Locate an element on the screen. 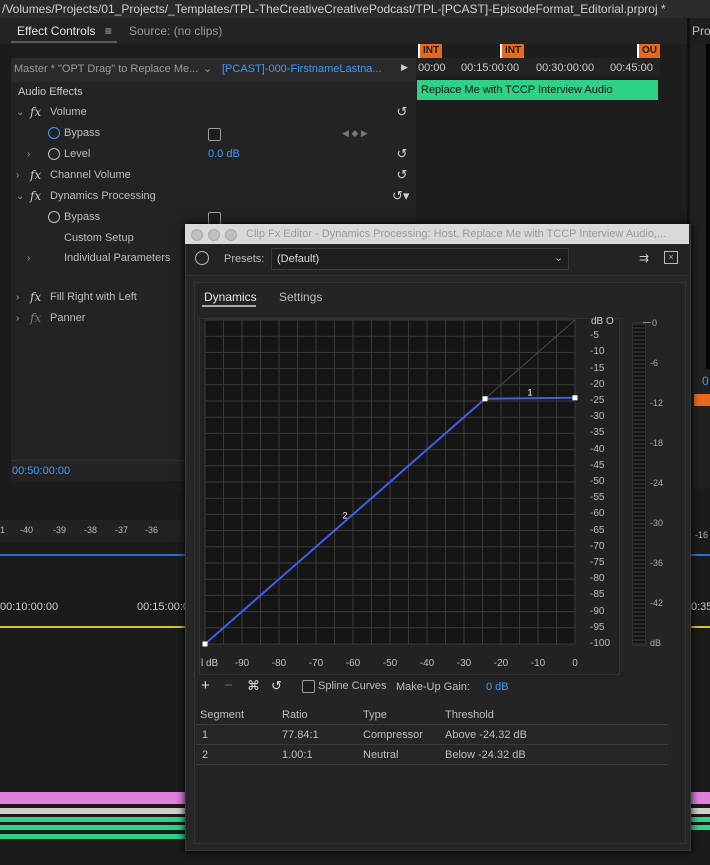  remove-point-icon: − is located at coordinates (228, 685).